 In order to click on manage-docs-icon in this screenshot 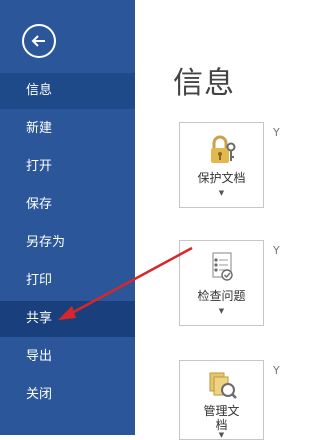, I will do `click(223, 385)`.